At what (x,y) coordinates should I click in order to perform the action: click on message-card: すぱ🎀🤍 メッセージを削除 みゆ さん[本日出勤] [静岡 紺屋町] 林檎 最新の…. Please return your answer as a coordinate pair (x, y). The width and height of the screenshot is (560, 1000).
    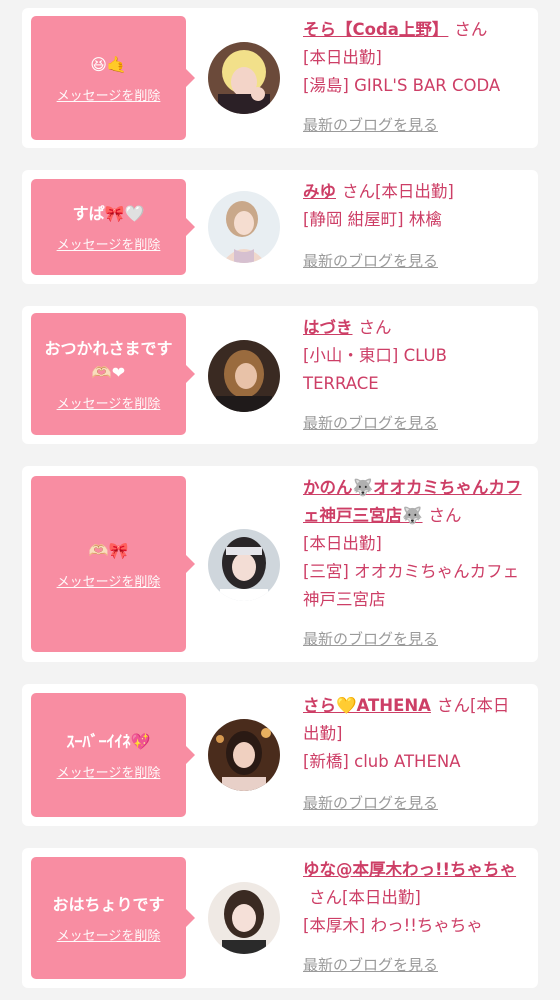
    Looking at the image, I should click on (280, 227).